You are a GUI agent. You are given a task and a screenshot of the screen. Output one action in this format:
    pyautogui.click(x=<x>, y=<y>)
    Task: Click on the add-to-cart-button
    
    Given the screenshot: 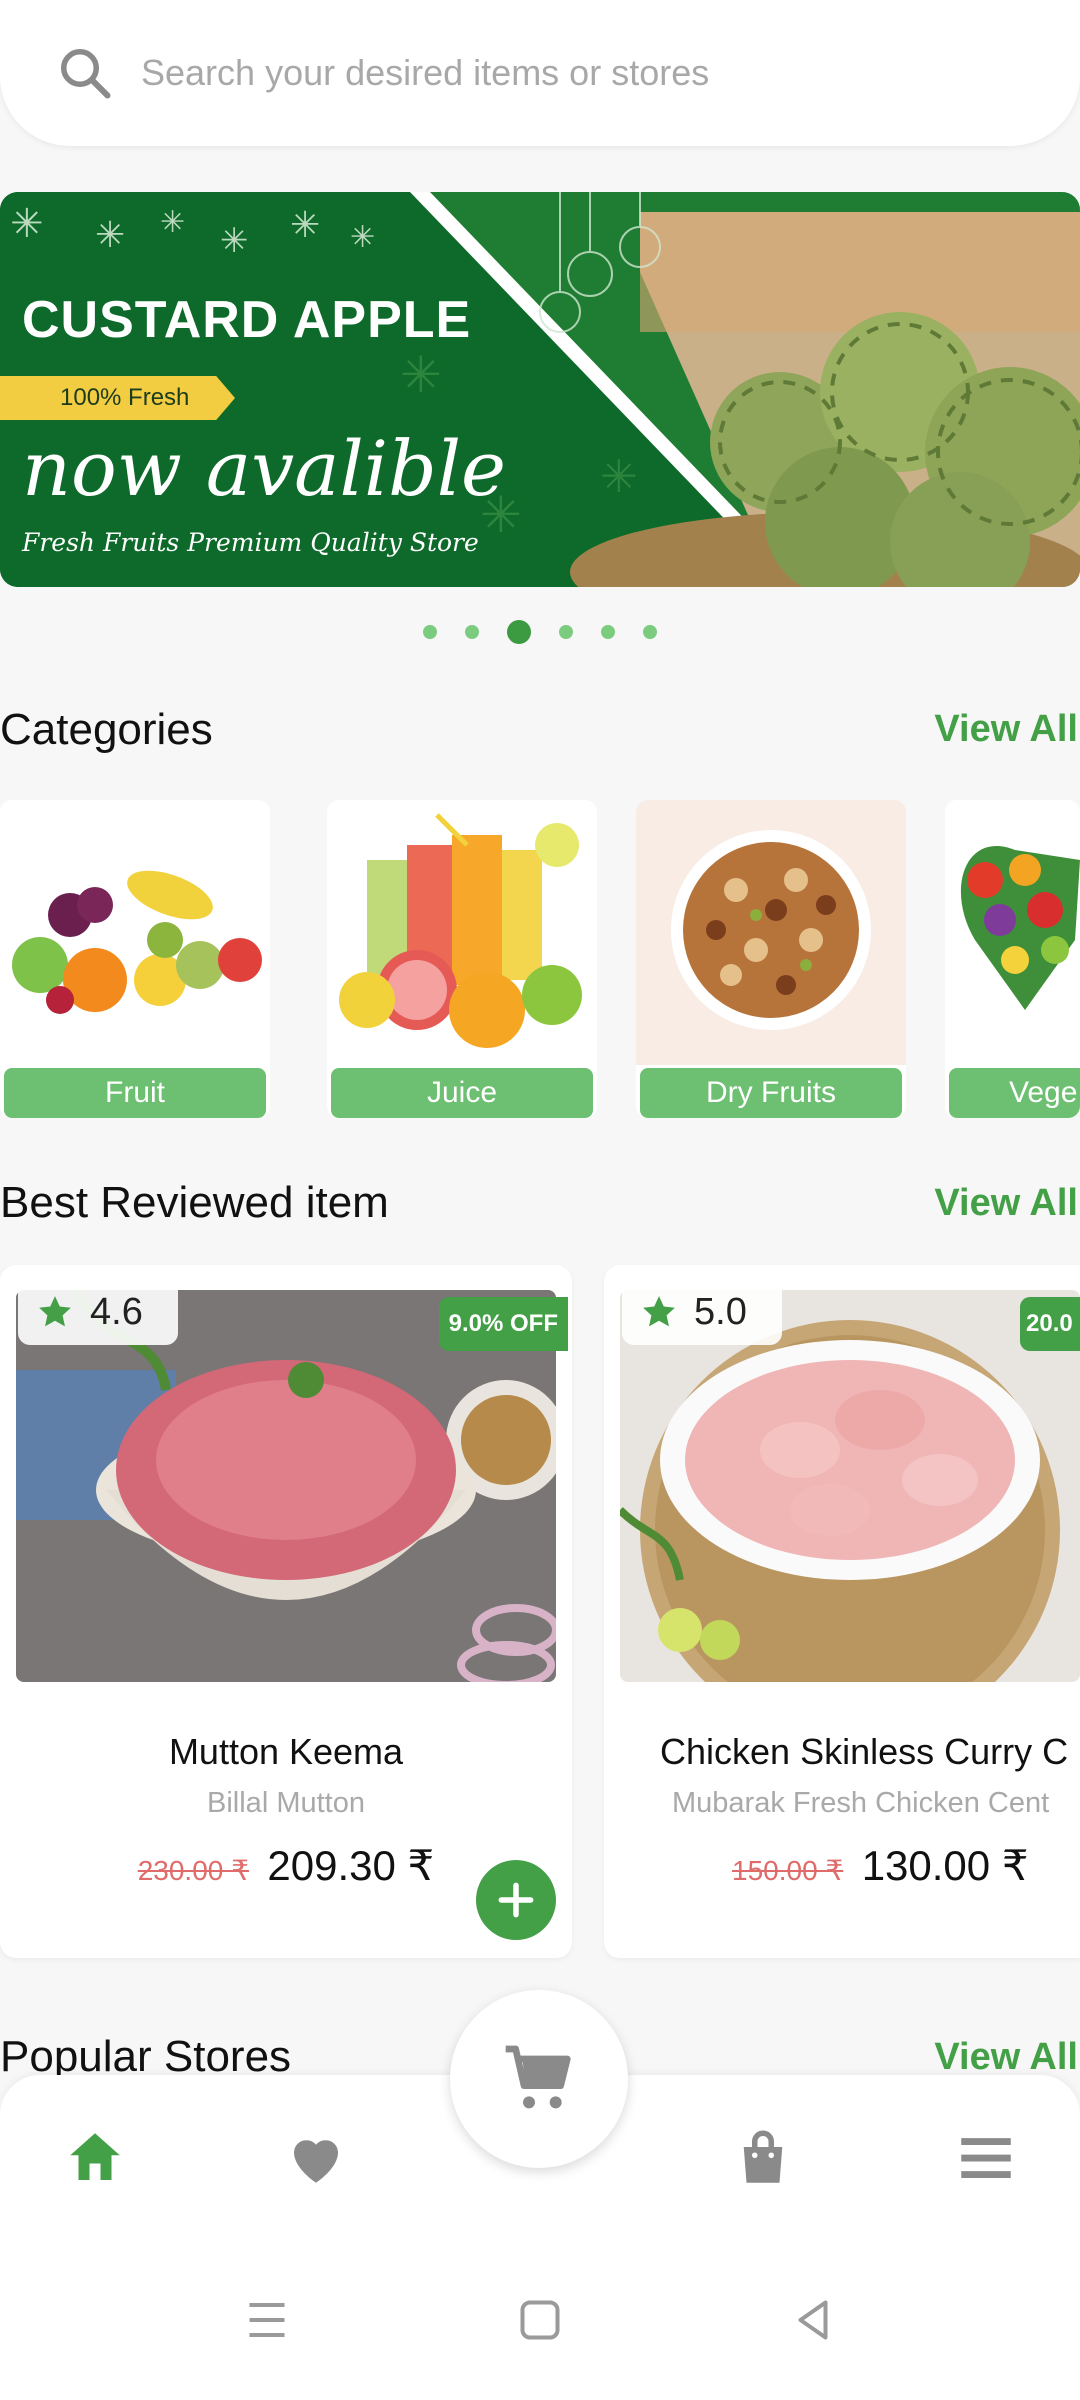 What is the action you would take?
    pyautogui.click(x=516, y=1900)
    